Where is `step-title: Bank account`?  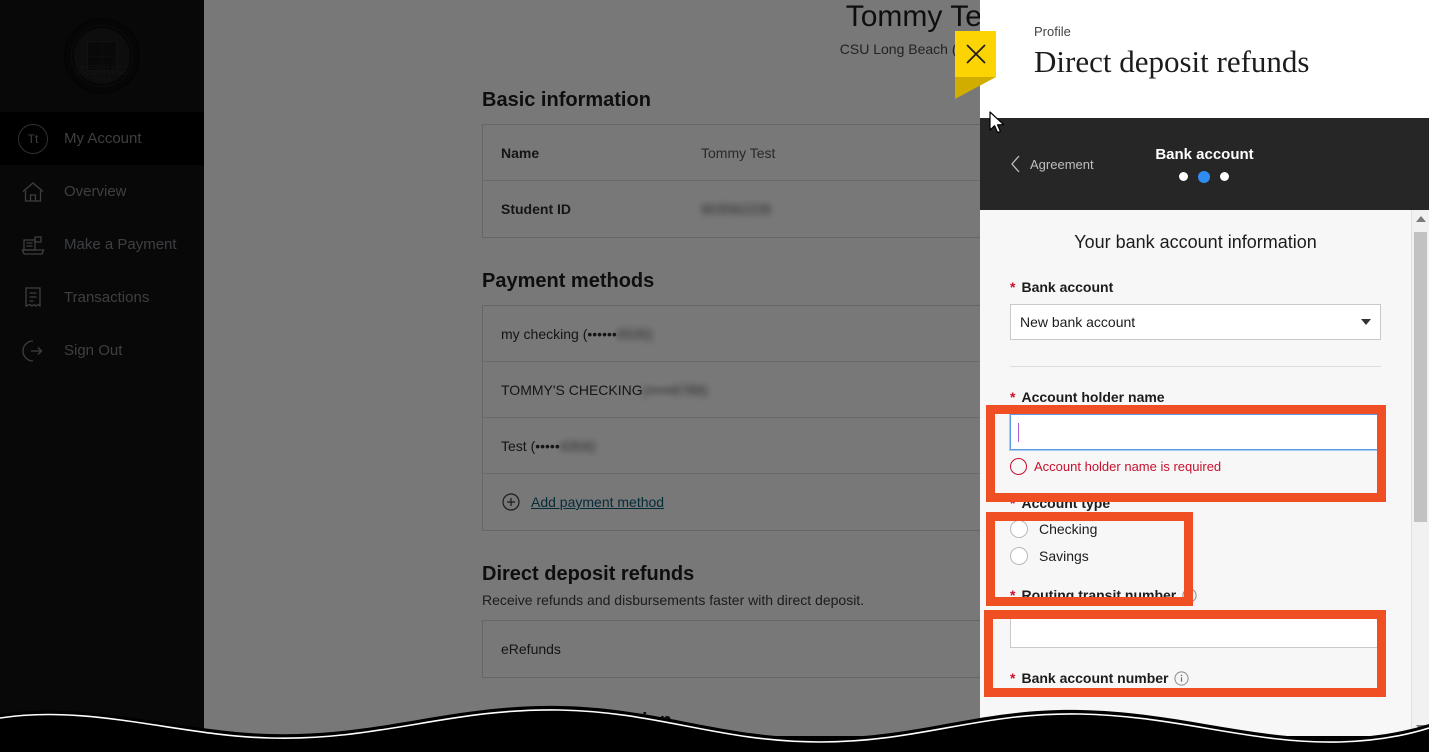
step-title: Bank account is located at coordinates (1204, 154).